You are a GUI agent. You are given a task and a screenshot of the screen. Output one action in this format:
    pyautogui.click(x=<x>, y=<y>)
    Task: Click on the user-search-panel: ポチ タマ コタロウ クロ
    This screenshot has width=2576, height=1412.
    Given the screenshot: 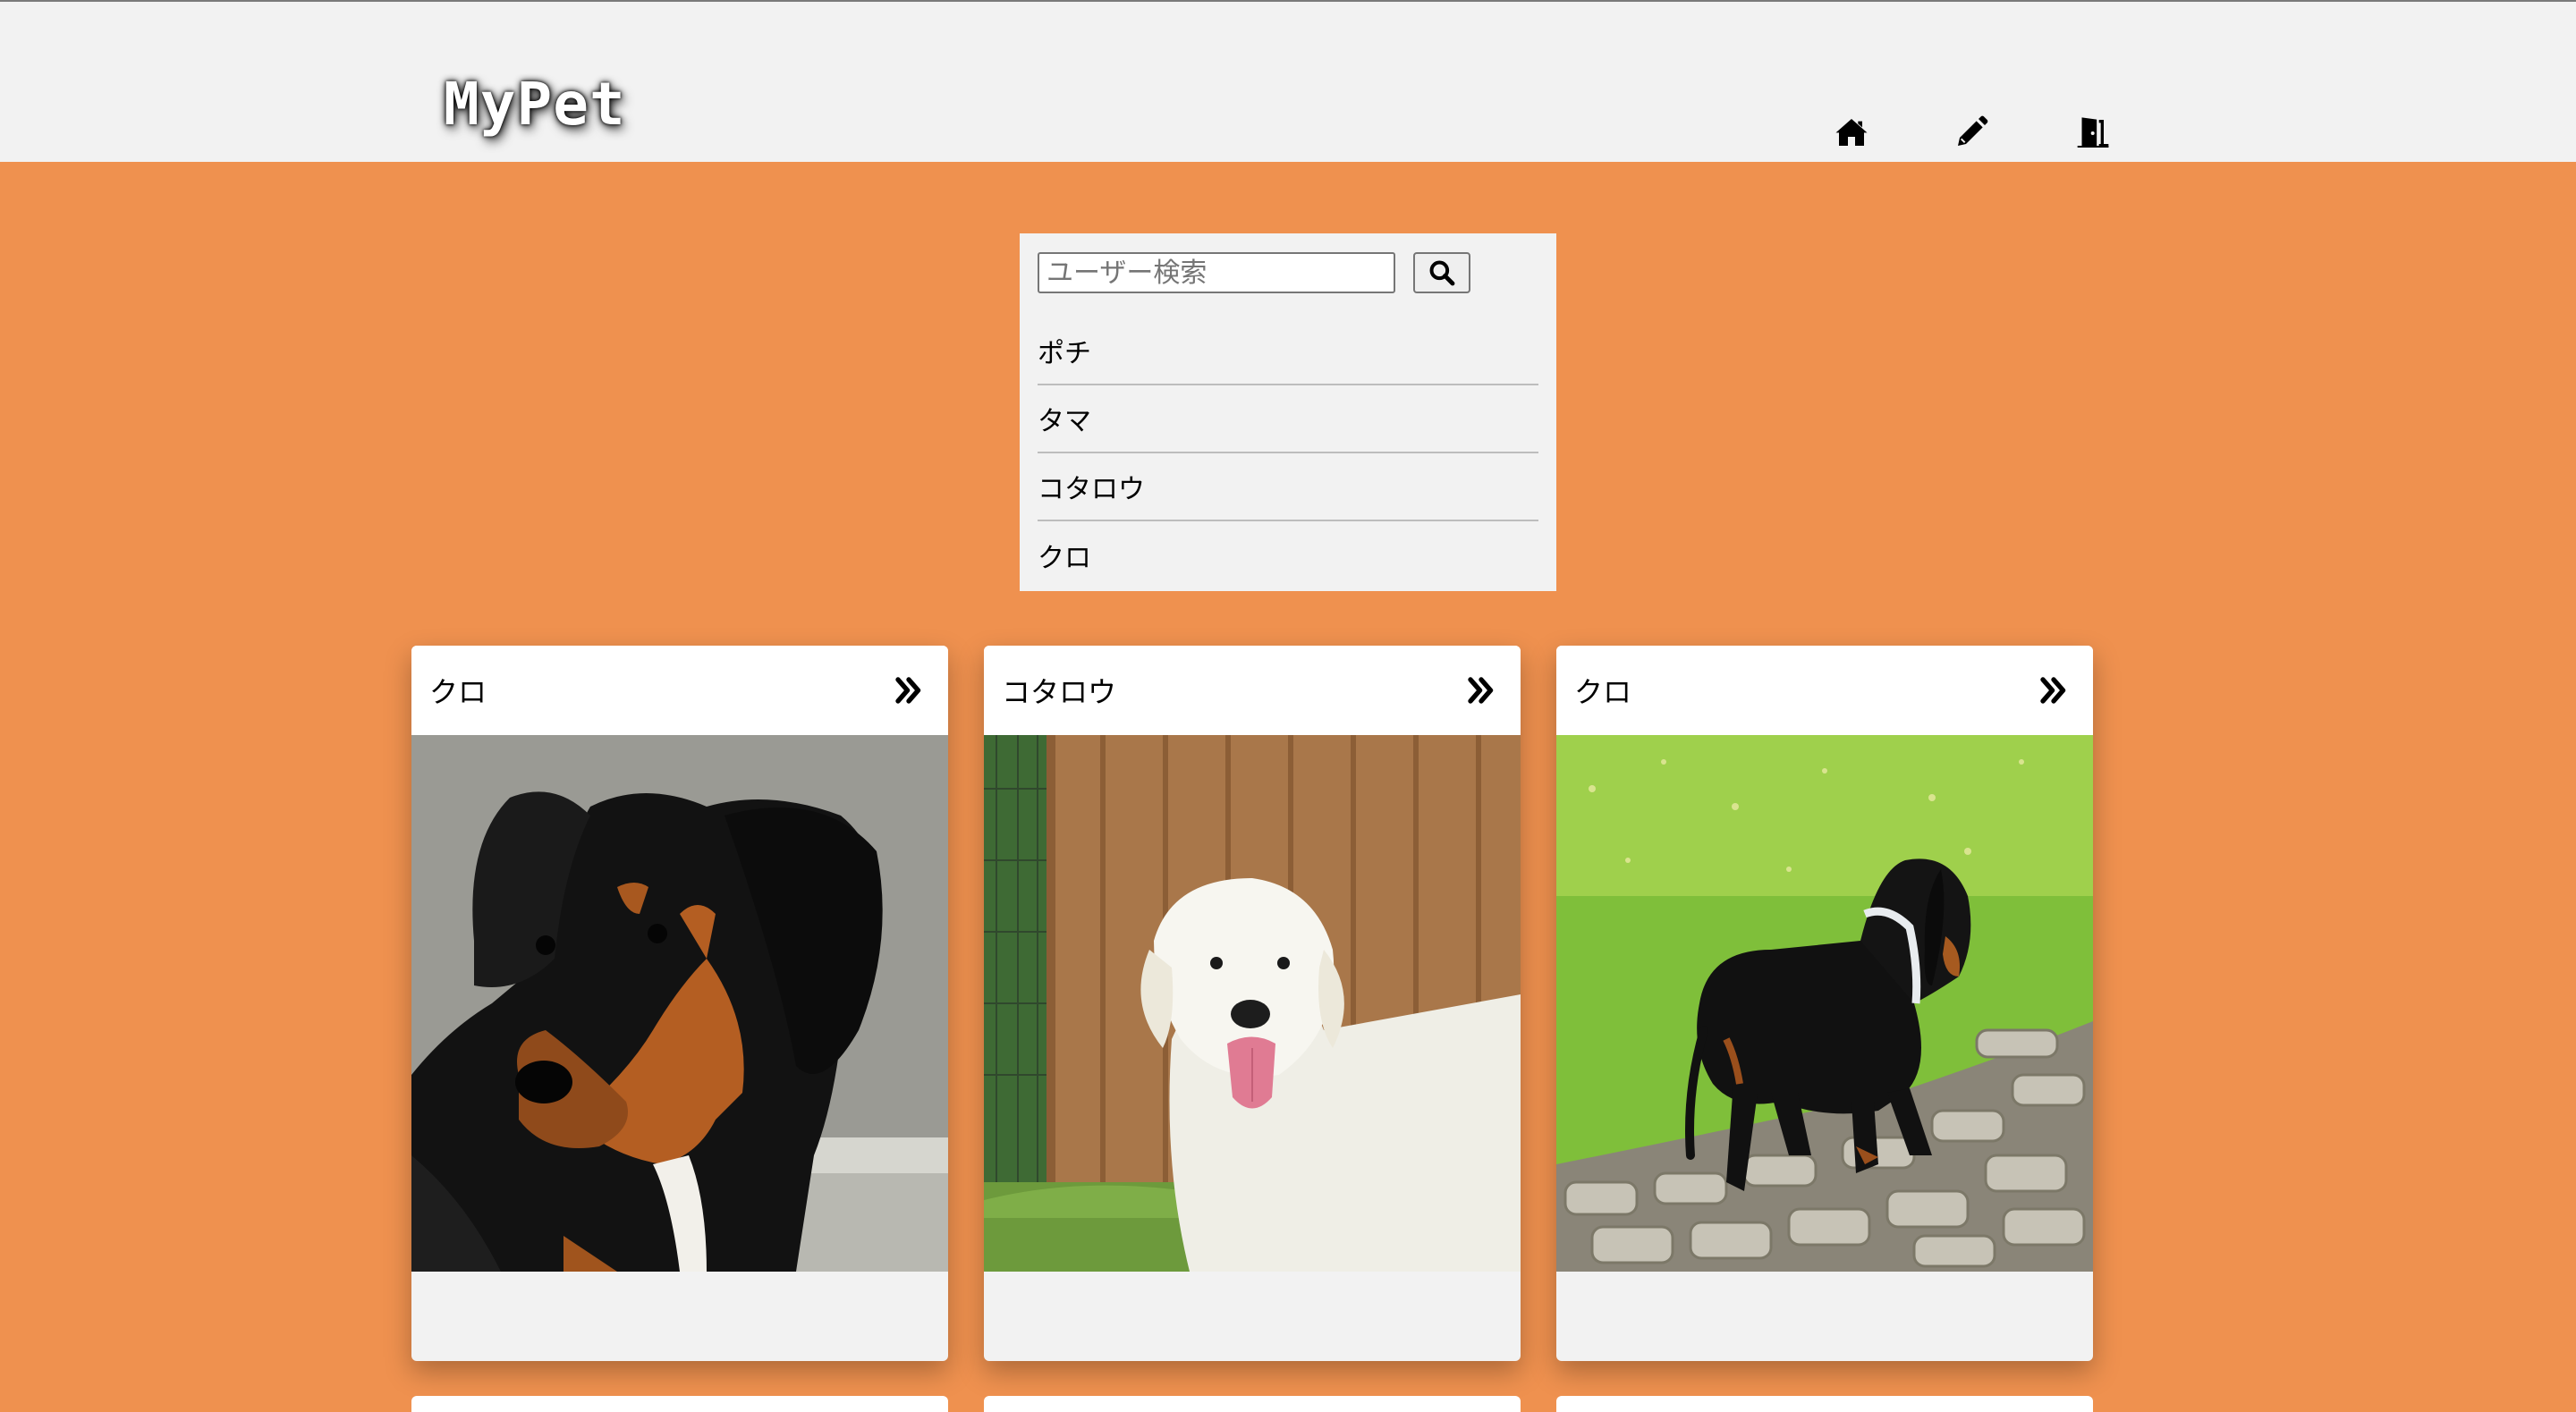 What is the action you would take?
    pyautogui.click(x=1288, y=412)
    